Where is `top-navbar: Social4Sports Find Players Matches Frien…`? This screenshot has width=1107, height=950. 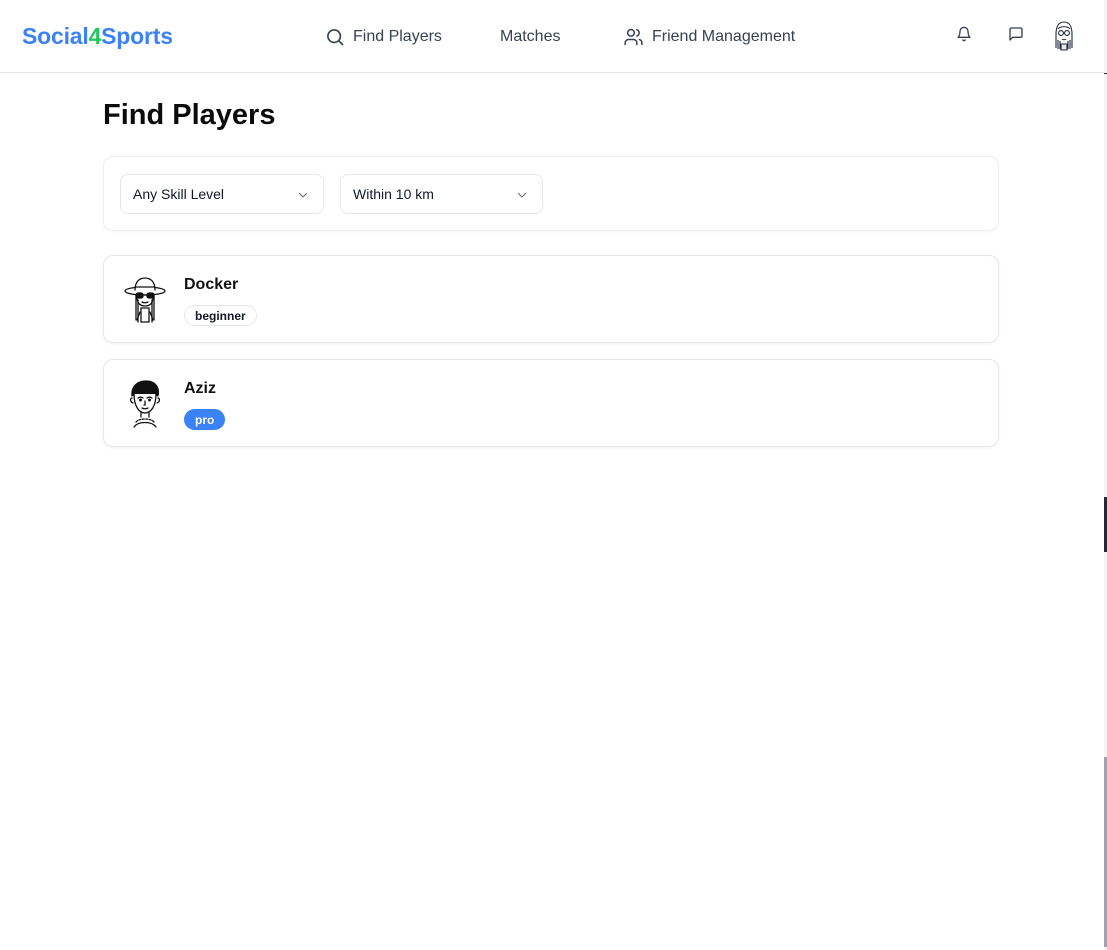 top-navbar: Social4Sports Find Players Matches Frien… is located at coordinates (553, 36).